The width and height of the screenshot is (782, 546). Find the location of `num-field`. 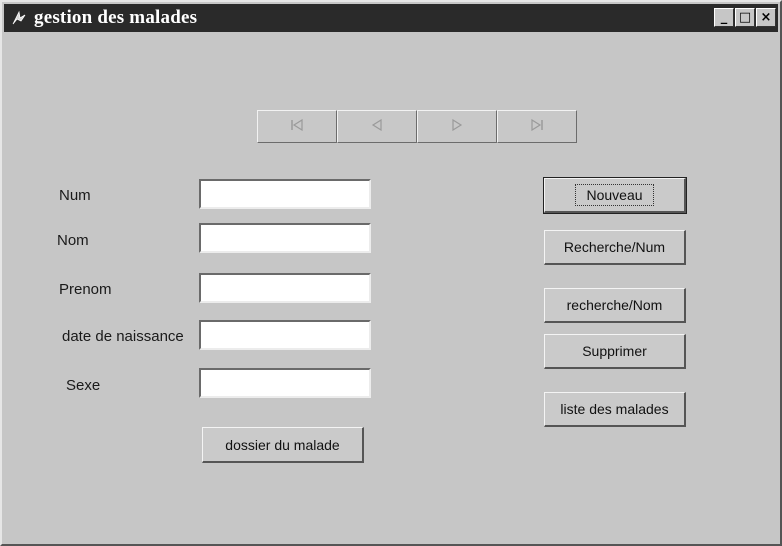

num-field is located at coordinates (285, 194).